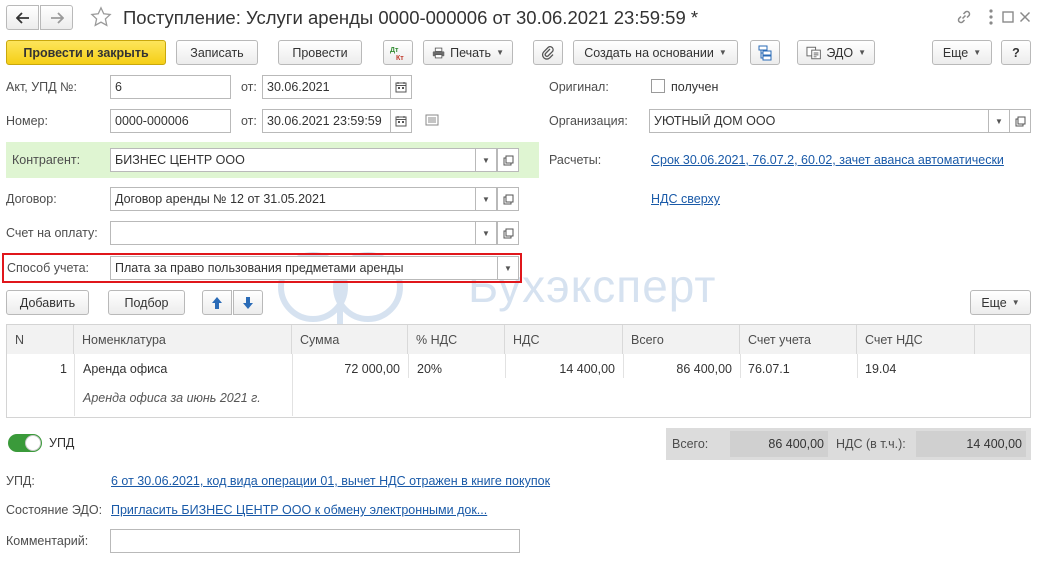  What do you see at coordinates (798, 339) in the screenshot?
I see `column-header-account: Счет учета` at bounding box center [798, 339].